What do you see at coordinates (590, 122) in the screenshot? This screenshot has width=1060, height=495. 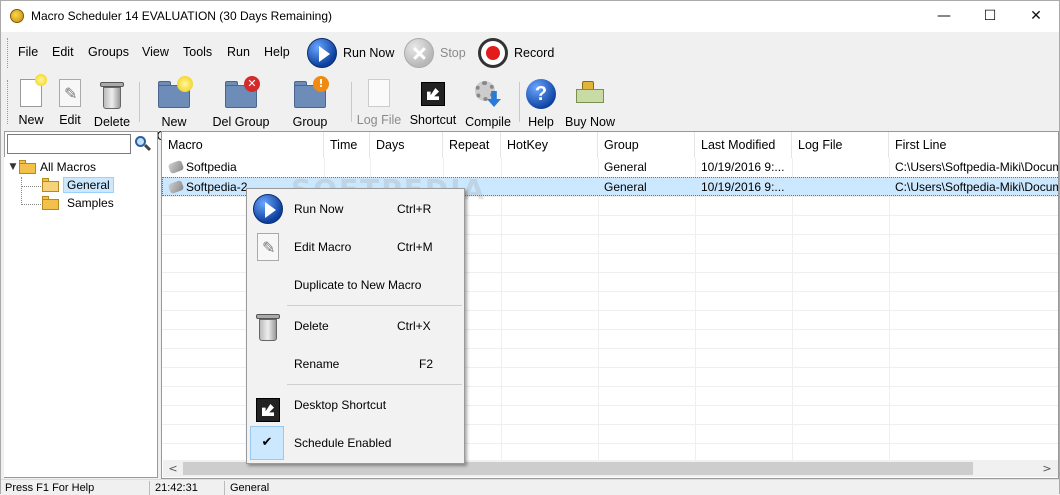 I see `buy-now-label: Buy Now` at bounding box center [590, 122].